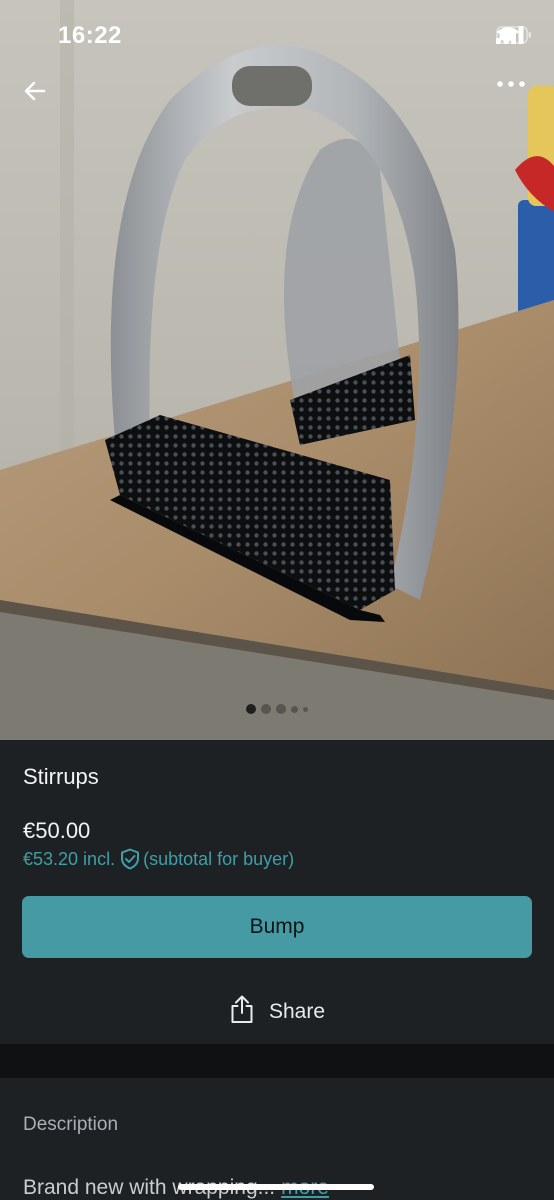 The width and height of the screenshot is (554, 1200). What do you see at coordinates (35, 91) in the screenshot?
I see `arrow-left-icon` at bounding box center [35, 91].